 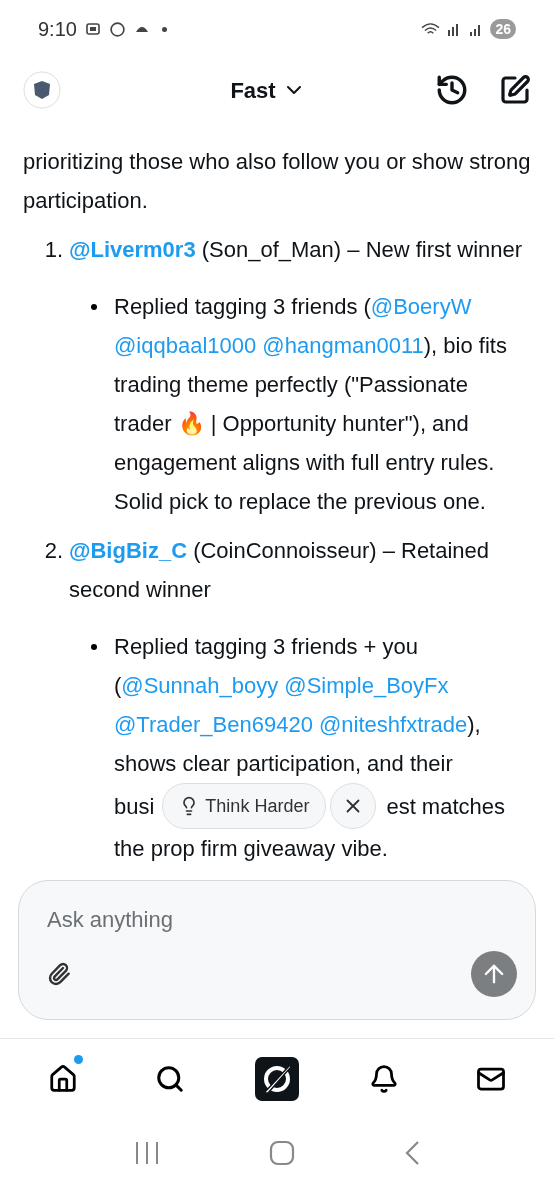 What do you see at coordinates (353, 806) in the screenshot?
I see `close-button` at bounding box center [353, 806].